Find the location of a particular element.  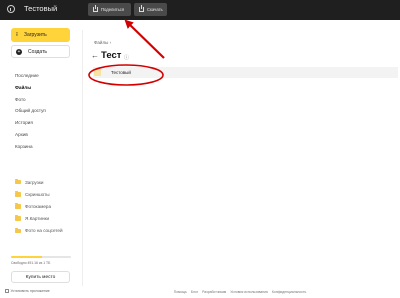

create-button: + Создать is located at coordinates (40, 51).